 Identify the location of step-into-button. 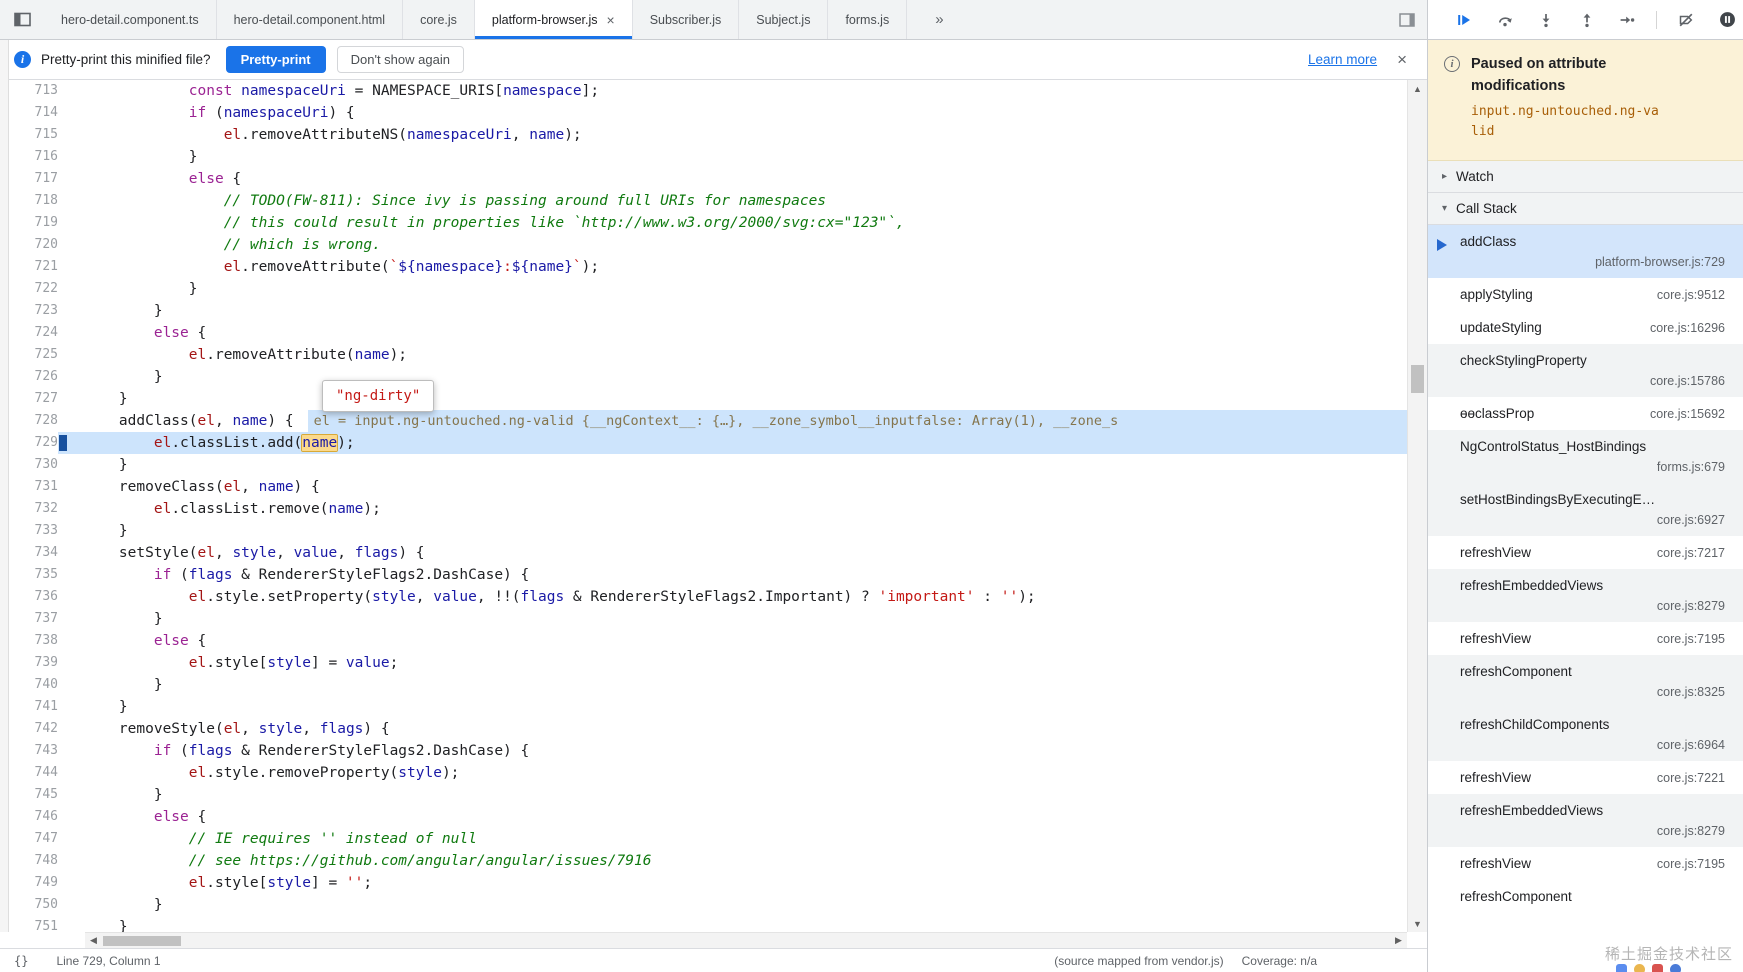
(1546, 20).